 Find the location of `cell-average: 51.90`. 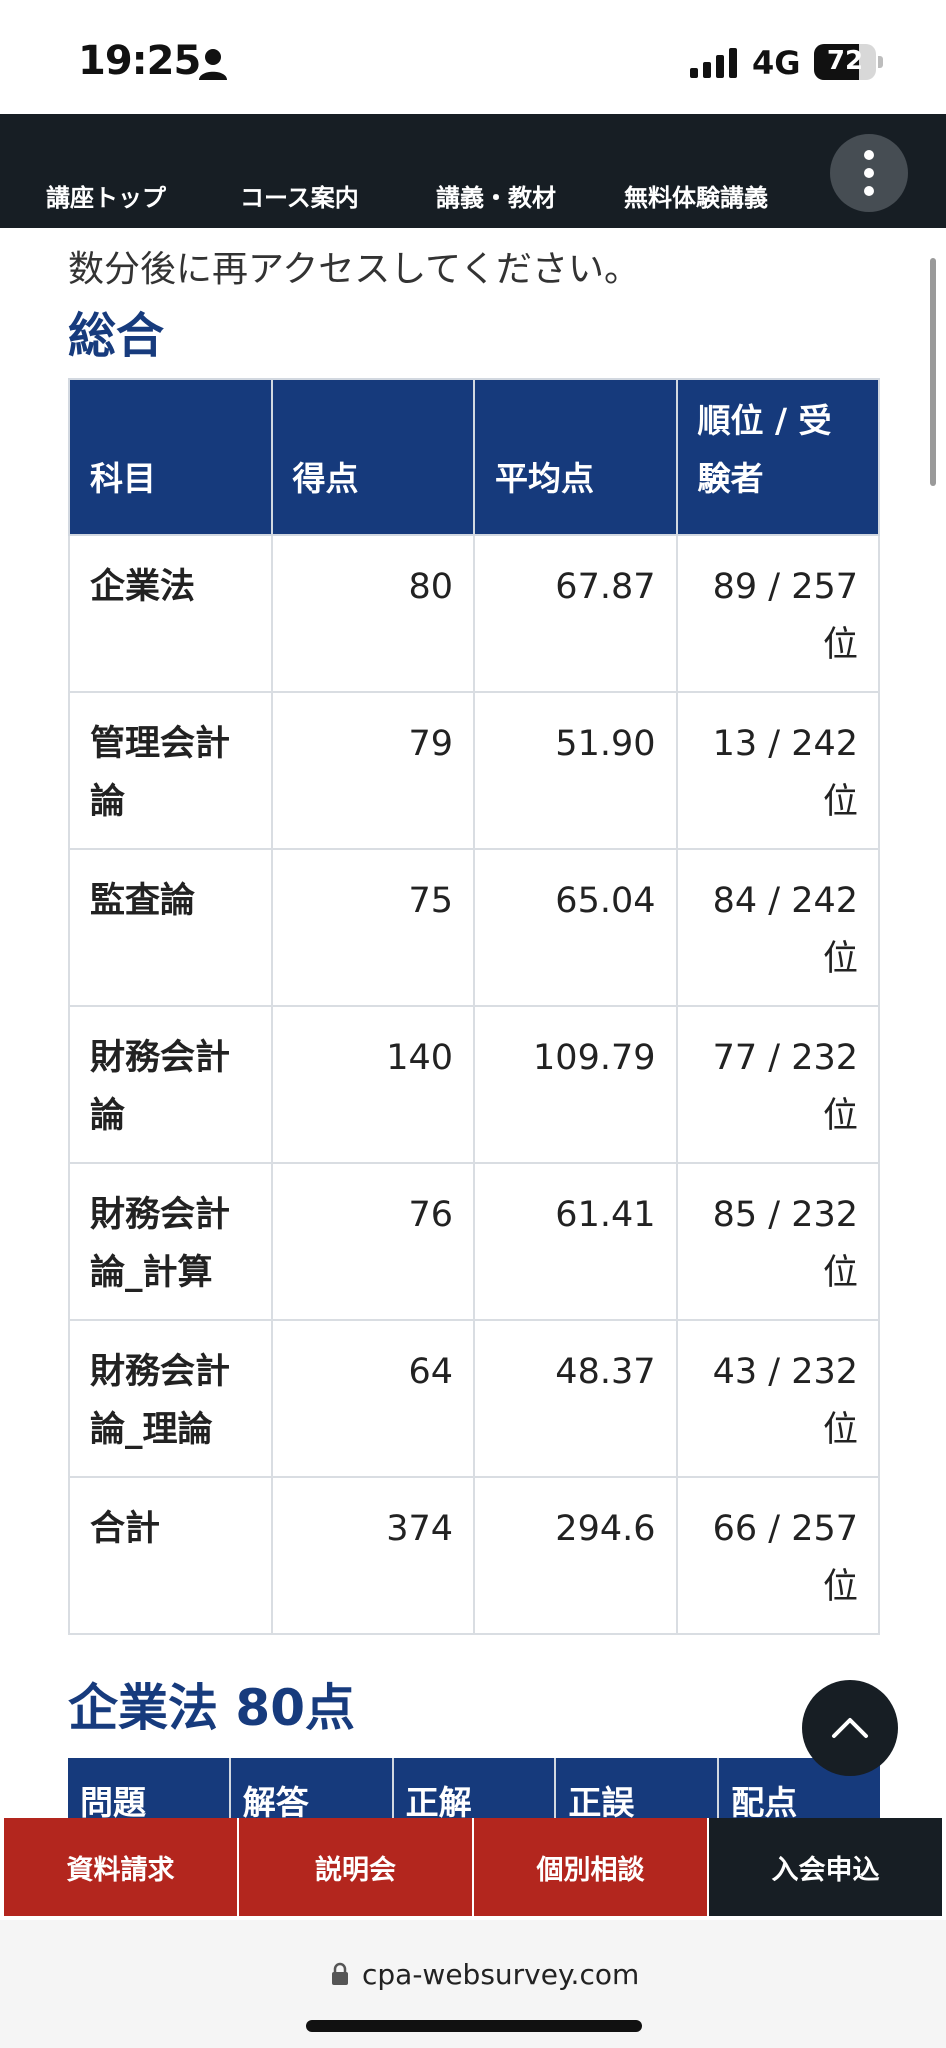

cell-average: 51.90 is located at coordinates (575, 770).